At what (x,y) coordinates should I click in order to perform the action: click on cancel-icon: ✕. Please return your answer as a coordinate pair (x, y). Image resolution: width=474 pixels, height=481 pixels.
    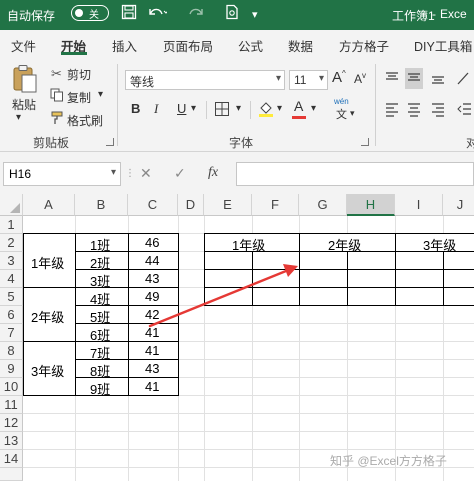
    Looking at the image, I should click on (146, 173).